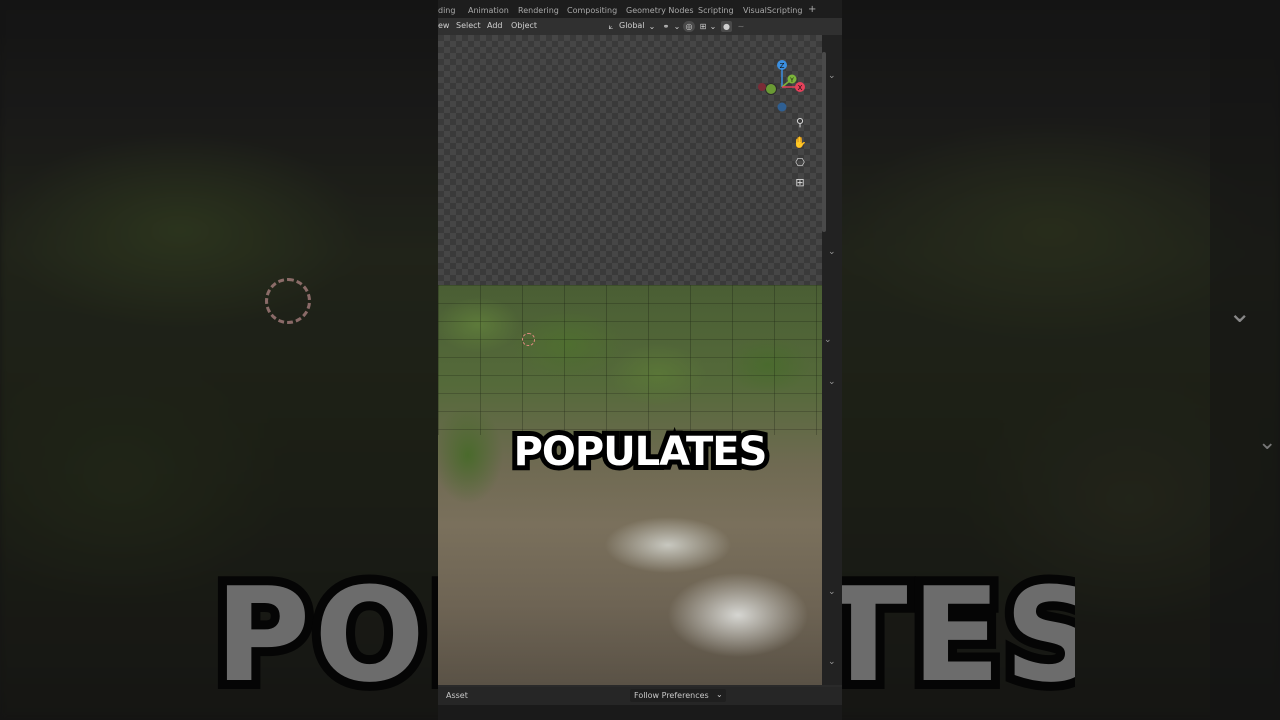 The height and width of the screenshot is (720, 1280). I want to click on snap-target-icon: ⊞, so click(703, 26).